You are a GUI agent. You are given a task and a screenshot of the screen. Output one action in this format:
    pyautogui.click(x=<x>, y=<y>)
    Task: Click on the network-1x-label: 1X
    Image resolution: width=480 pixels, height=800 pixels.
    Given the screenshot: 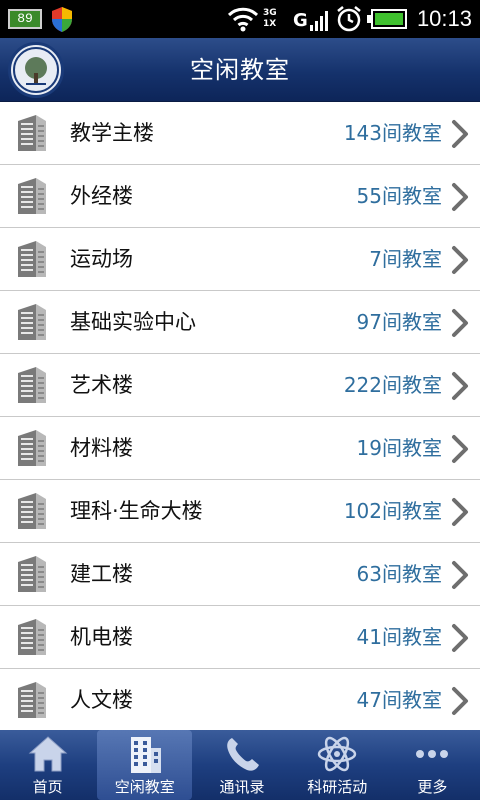 What is the action you would take?
    pyautogui.click(x=269, y=24)
    